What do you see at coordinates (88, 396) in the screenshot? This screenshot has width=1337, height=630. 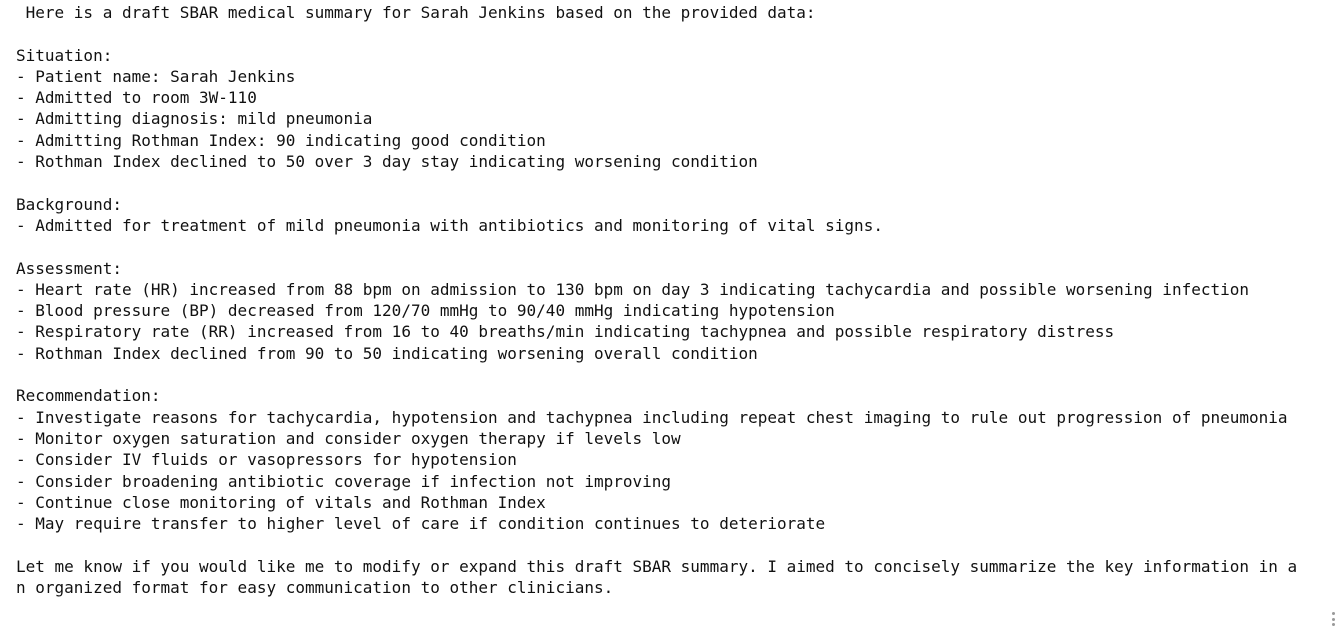 I see `recommendation-heading: Recommendation:` at bounding box center [88, 396].